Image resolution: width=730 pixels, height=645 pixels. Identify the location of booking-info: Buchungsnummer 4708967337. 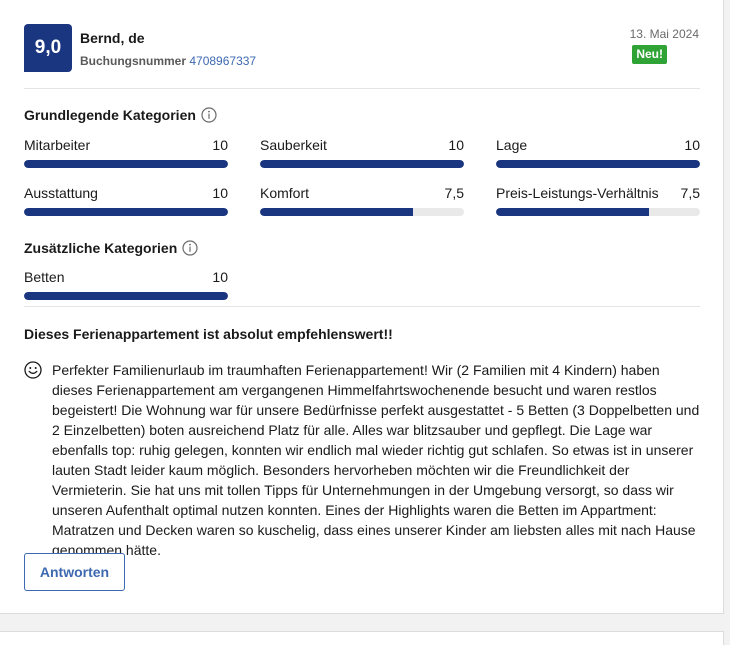
(168, 61).